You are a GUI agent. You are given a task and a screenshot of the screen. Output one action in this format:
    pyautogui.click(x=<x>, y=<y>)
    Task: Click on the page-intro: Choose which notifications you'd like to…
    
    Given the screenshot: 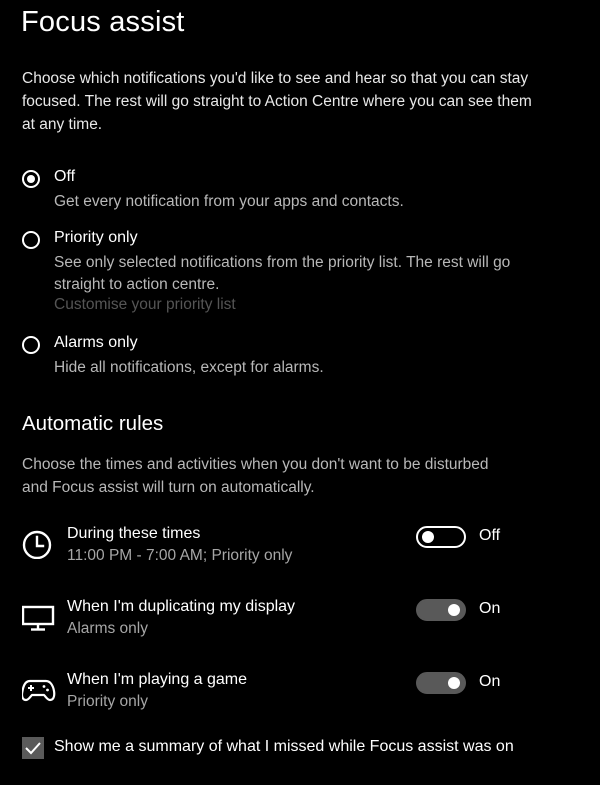 What is the action you would take?
    pyautogui.click(x=277, y=101)
    